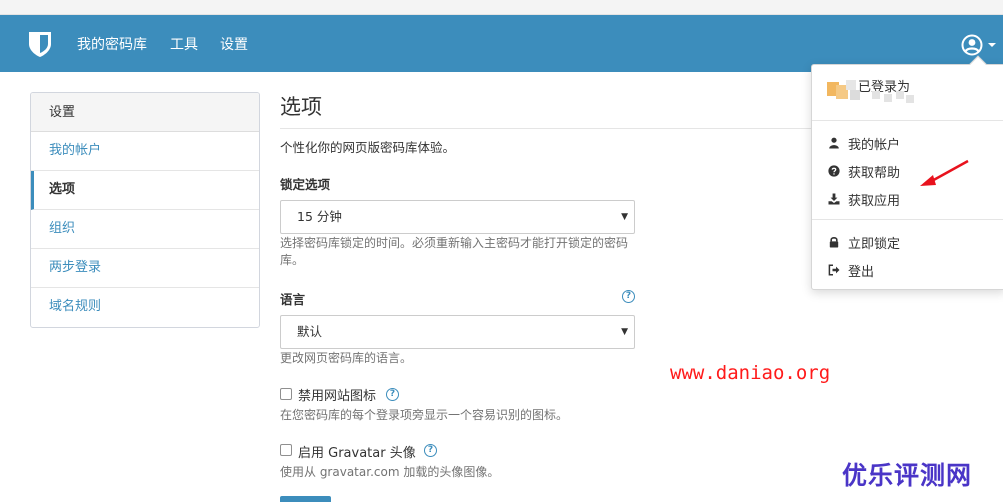  I want to click on dropdown-item-get-apps: 获取应用, so click(864, 199).